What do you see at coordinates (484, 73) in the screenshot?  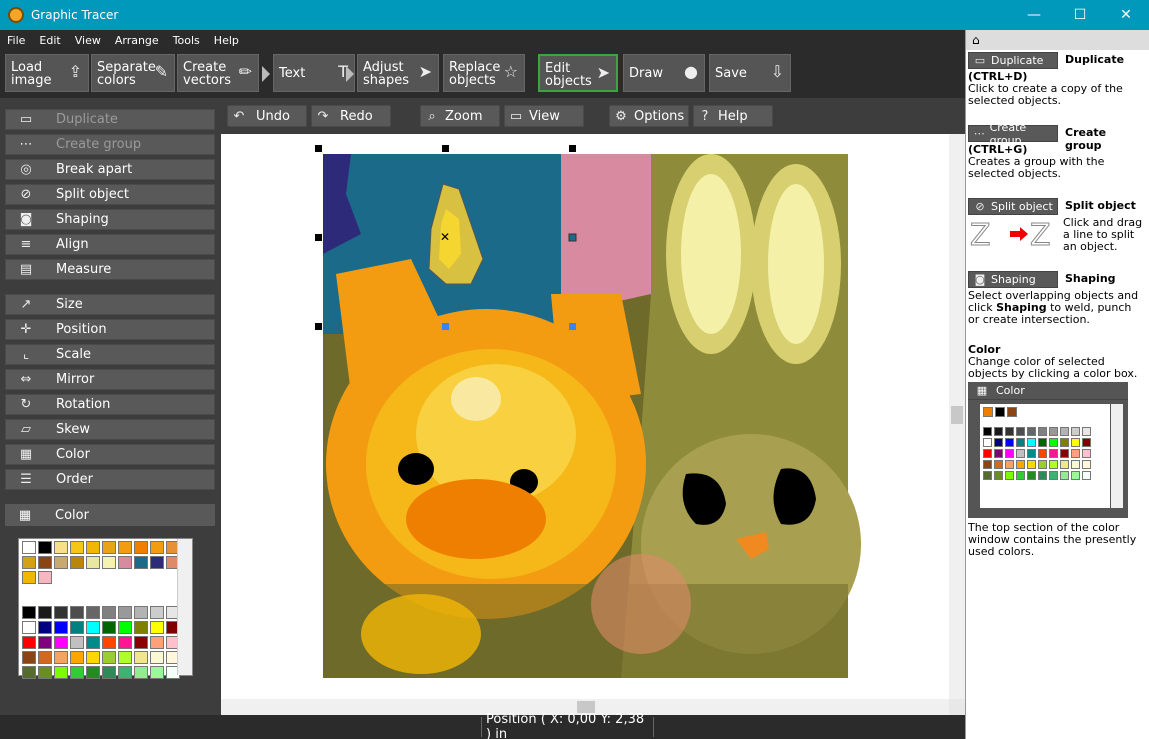 I see `replace-objects-button: Replace objects ☆` at bounding box center [484, 73].